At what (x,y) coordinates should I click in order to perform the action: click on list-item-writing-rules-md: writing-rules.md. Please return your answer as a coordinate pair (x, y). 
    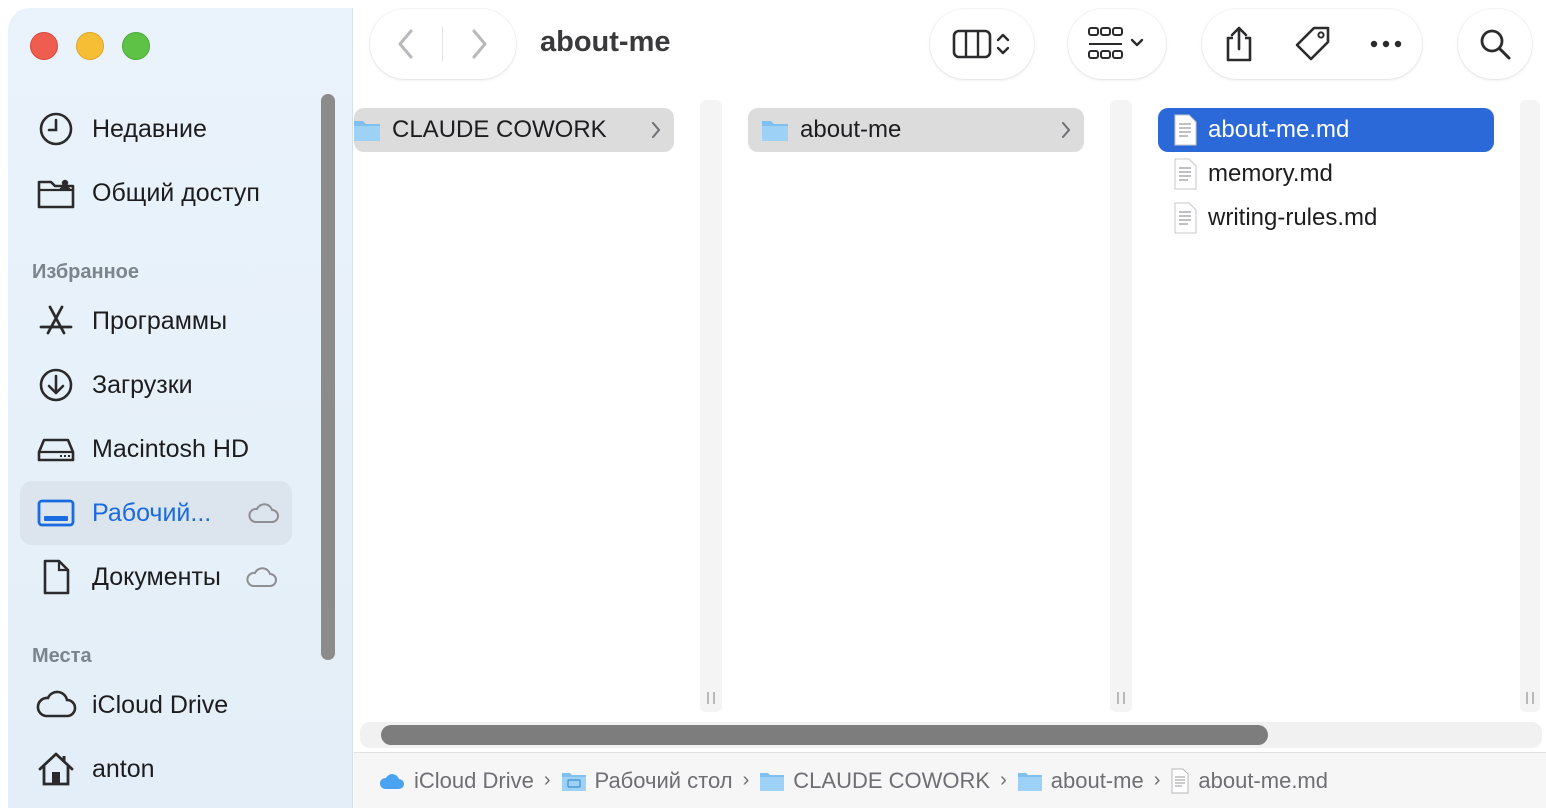
    Looking at the image, I should click on (1326, 218).